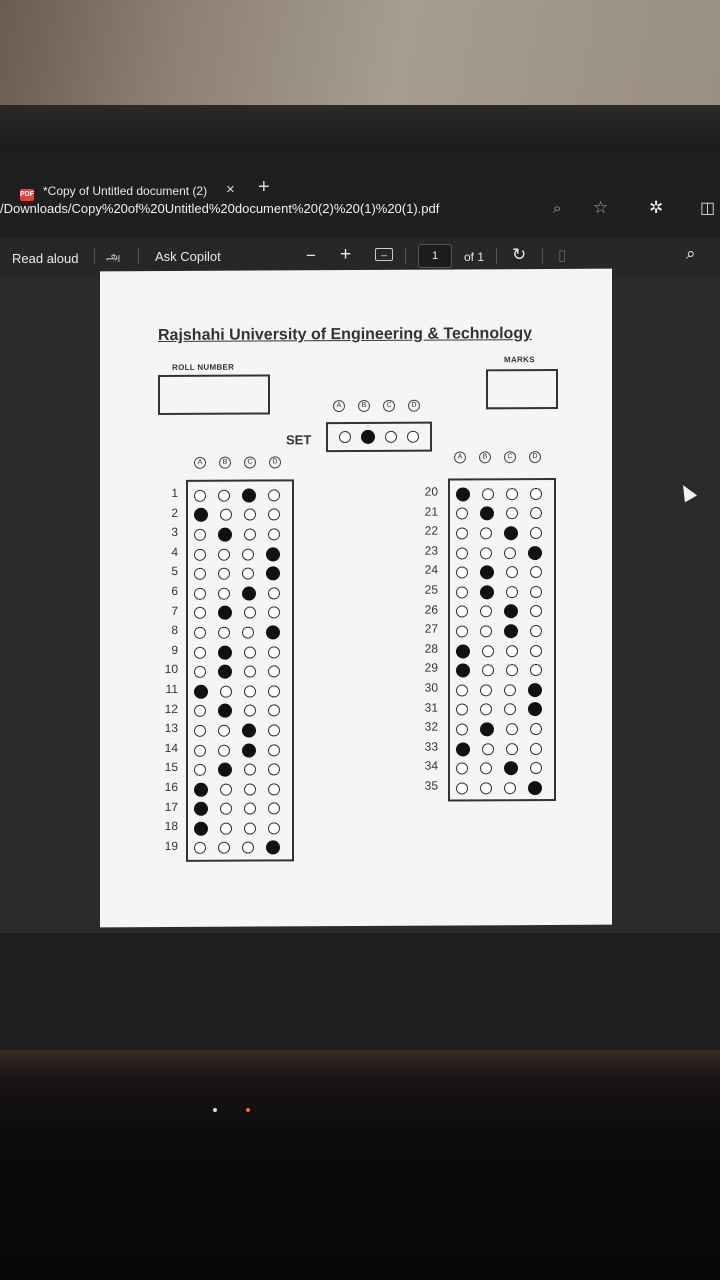 The width and height of the screenshot is (720, 1280). What do you see at coordinates (656, 208) in the screenshot?
I see `extensions-icon: ✲` at bounding box center [656, 208].